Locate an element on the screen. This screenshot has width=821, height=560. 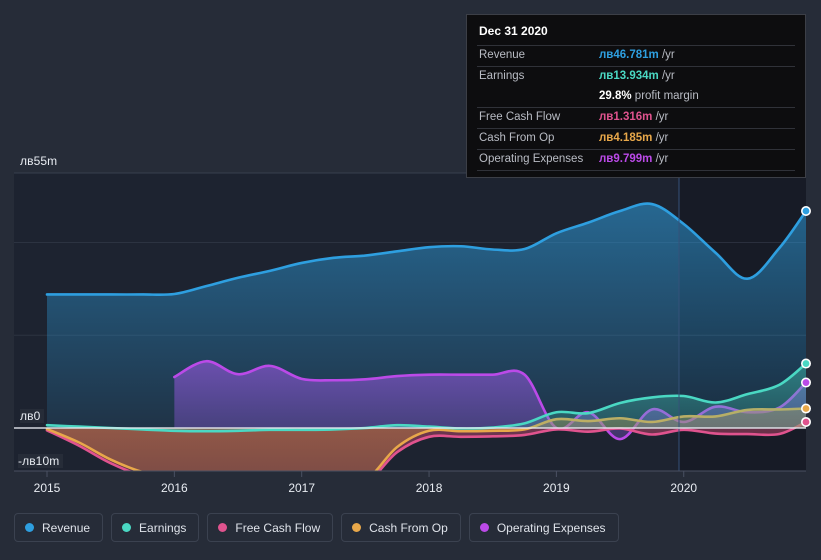
tooltip-bottom-rule is located at coordinates (636, 170).